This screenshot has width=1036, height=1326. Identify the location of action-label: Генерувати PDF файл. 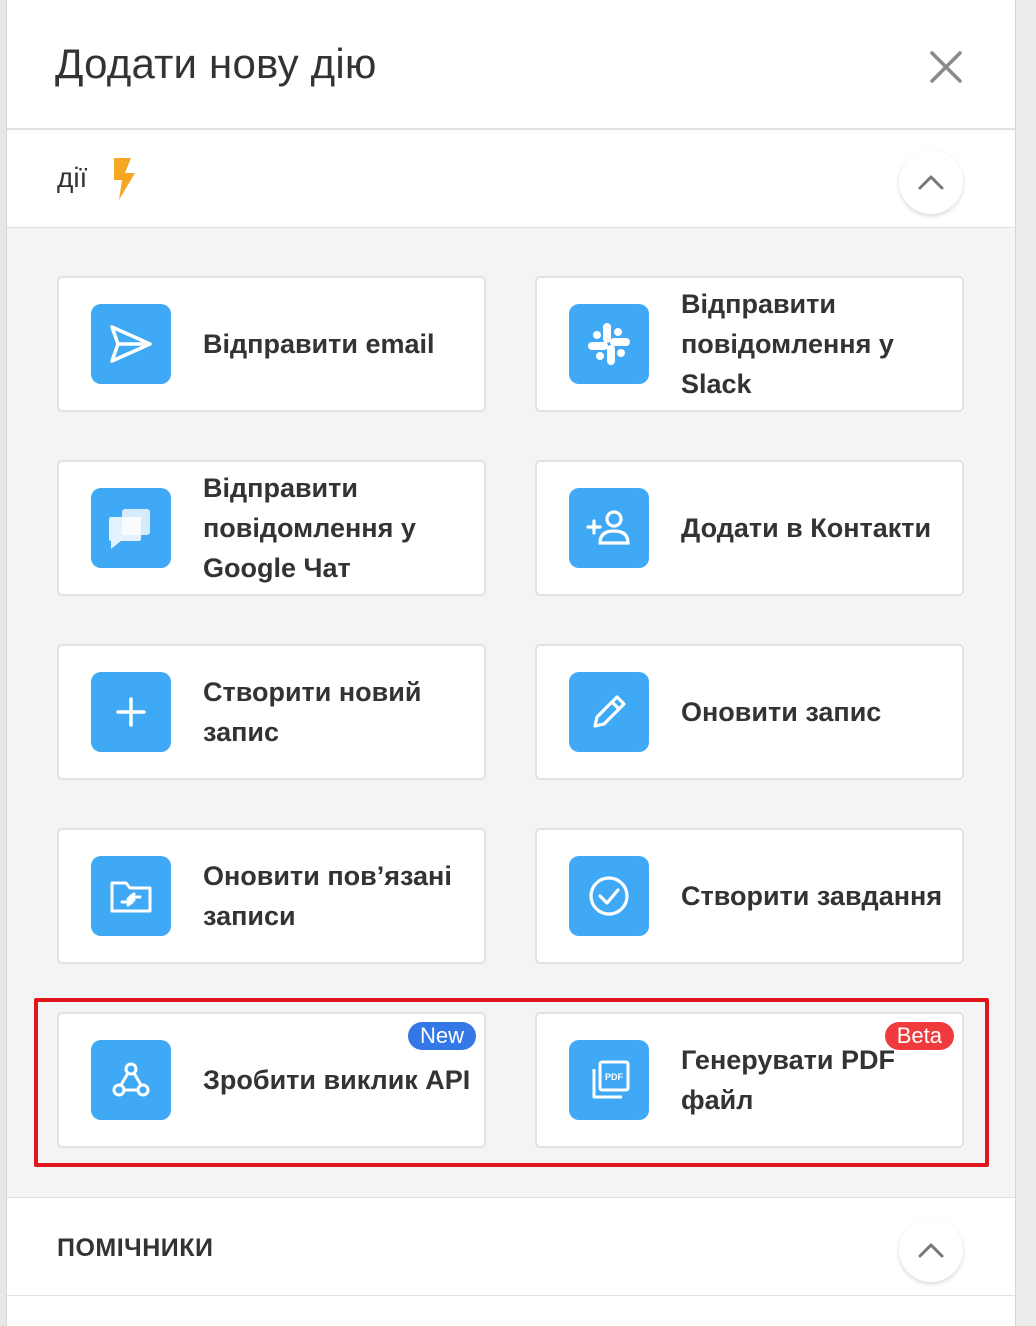
(788, 1080).